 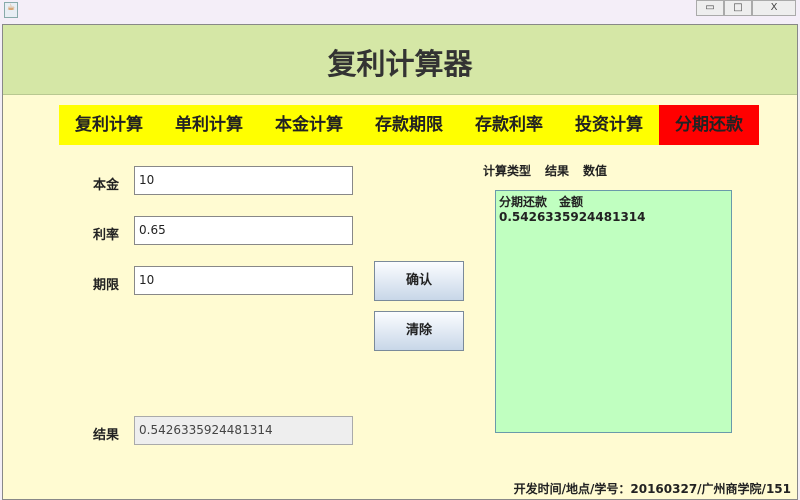 I want to click on tab-investment: 投资计算, so click(x=609, y=125).